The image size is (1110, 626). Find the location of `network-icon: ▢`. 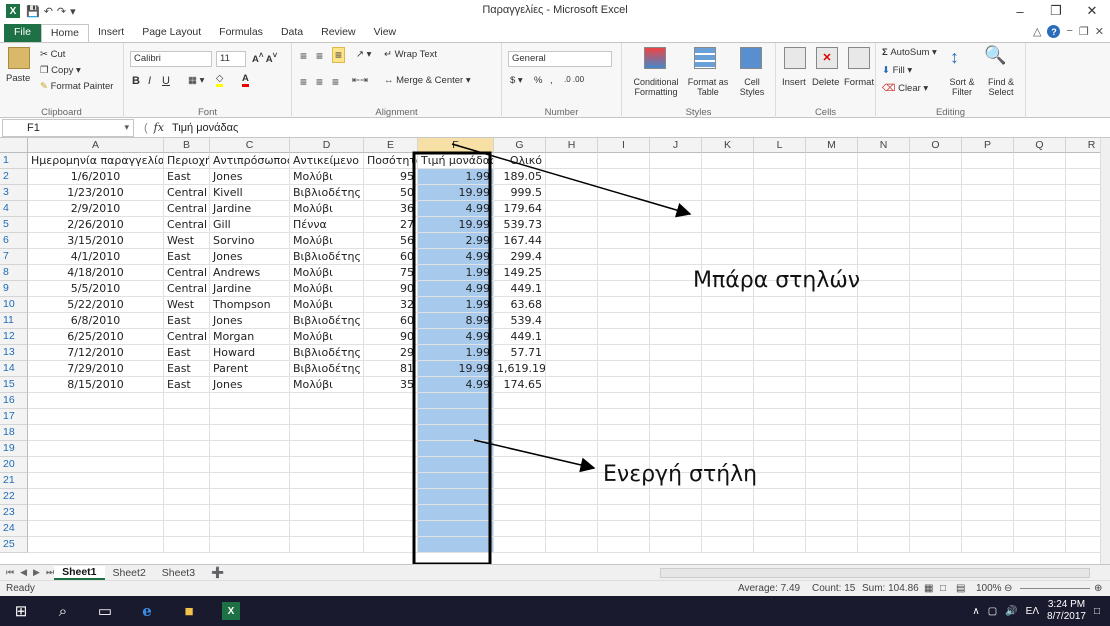

network-icon: ▢ is located at coordinates (992, 611).